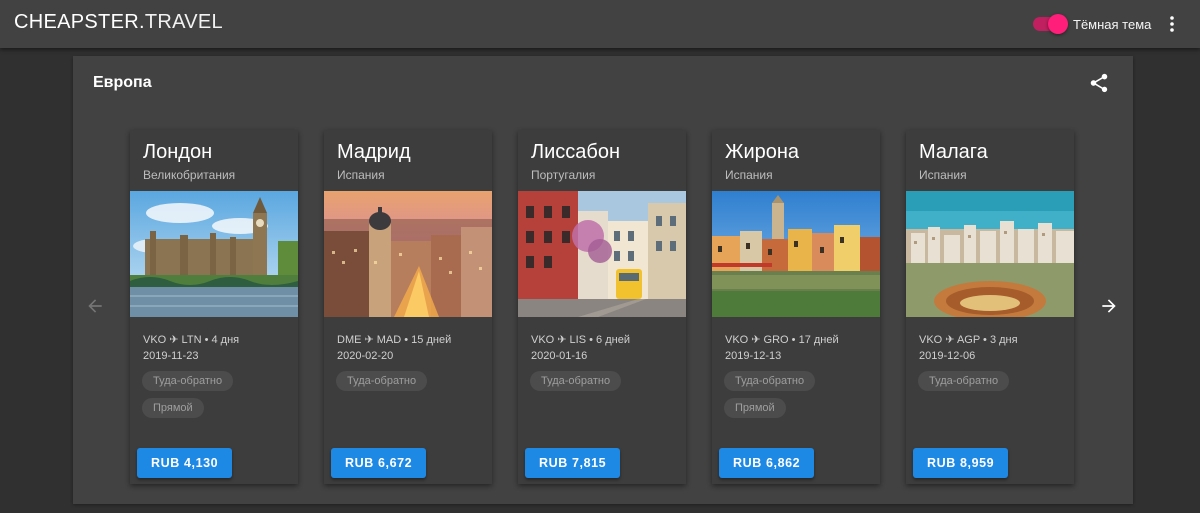  I want to click on card-date: 2020-01-16, so click(559, 356).